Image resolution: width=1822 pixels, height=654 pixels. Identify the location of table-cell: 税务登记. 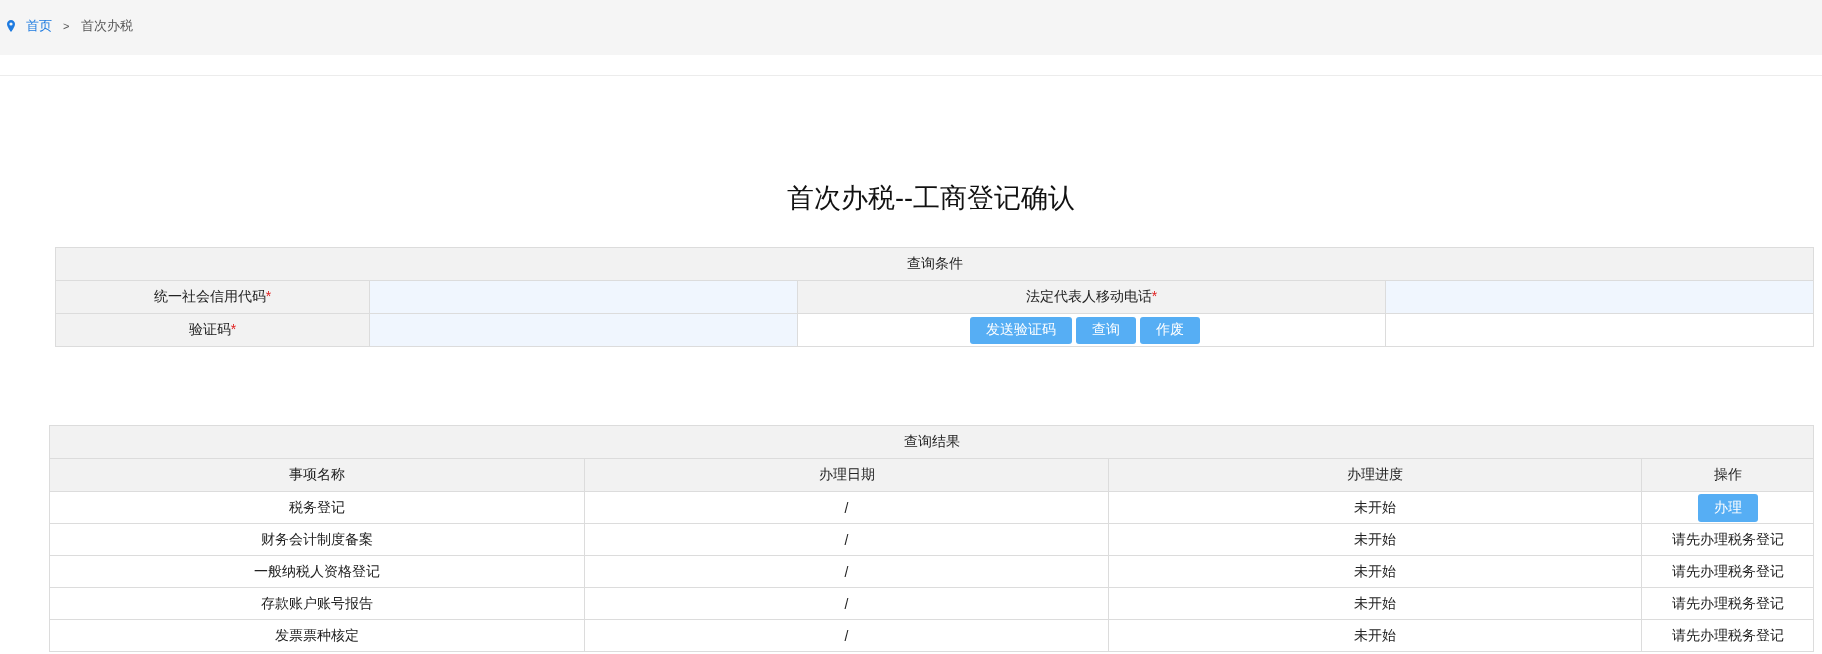
(317, 507).